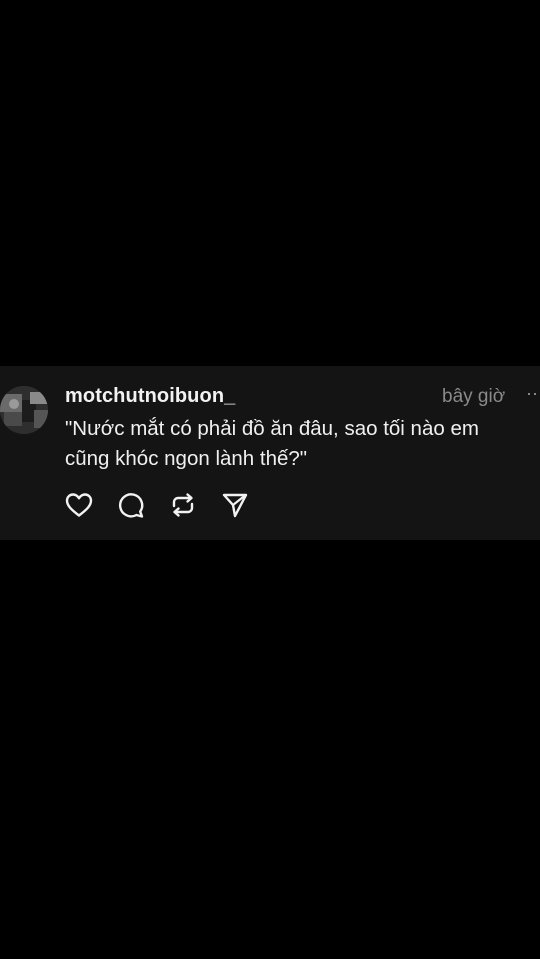 The height and width of the screenshot is (959, 540). I want to click on username: motchutnoibuon_, so click(150, 396).